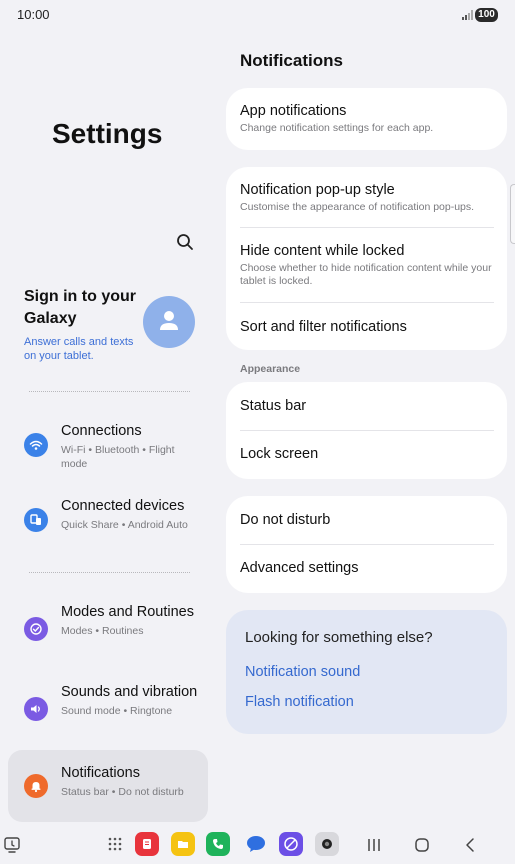 This screenshot has height=864, width=515. I want to click on app-drawer-button, so click(115, 844).